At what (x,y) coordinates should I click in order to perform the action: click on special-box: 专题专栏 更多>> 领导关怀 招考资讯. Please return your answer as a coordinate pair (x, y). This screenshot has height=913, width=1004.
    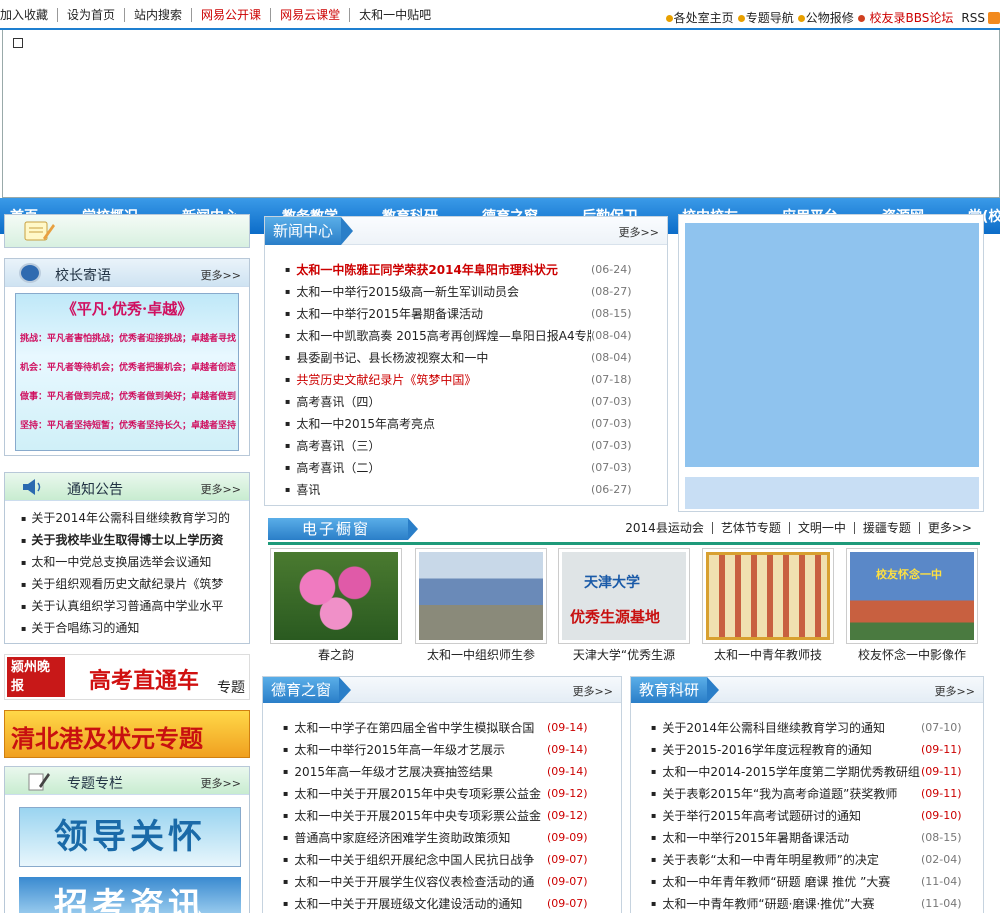
    Looking at the image, I should click on (127, 839).